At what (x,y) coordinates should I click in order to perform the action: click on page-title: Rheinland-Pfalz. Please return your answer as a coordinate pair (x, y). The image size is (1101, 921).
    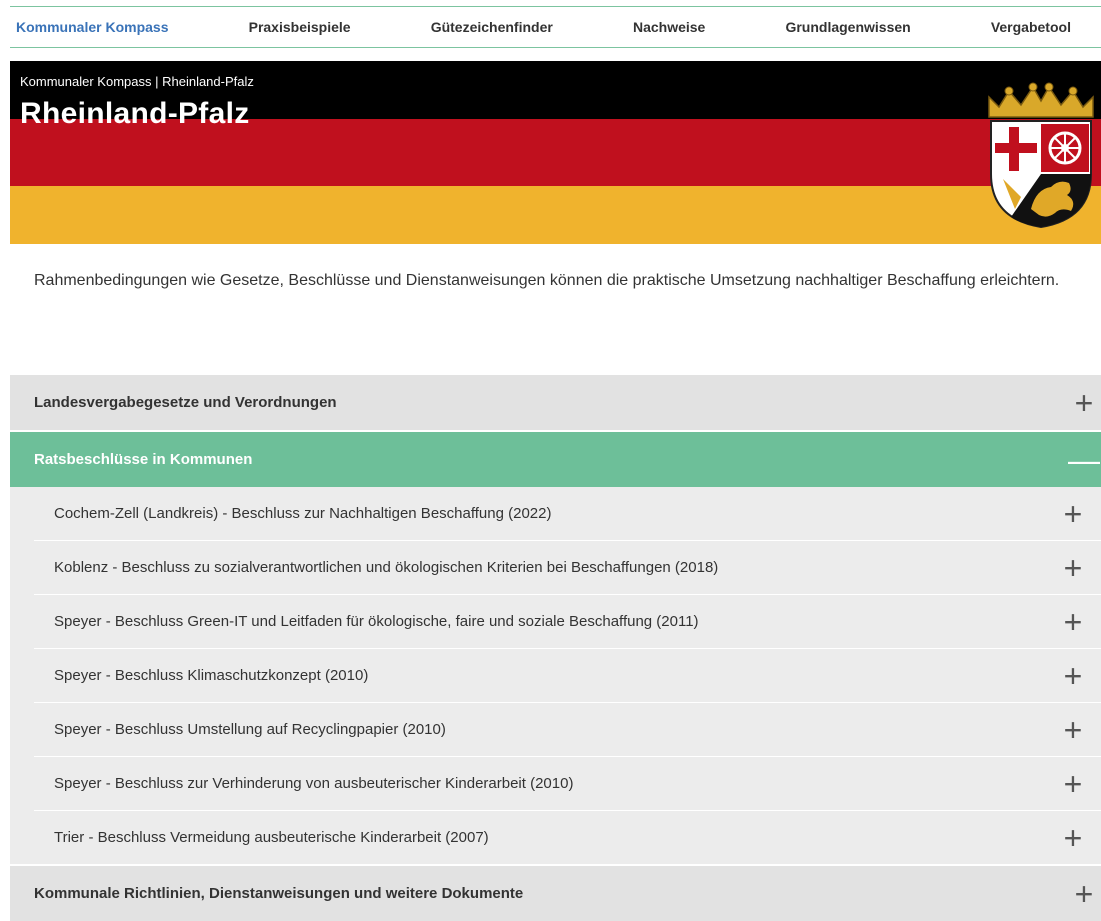
    Looking at the image, I should click on (135, 113).